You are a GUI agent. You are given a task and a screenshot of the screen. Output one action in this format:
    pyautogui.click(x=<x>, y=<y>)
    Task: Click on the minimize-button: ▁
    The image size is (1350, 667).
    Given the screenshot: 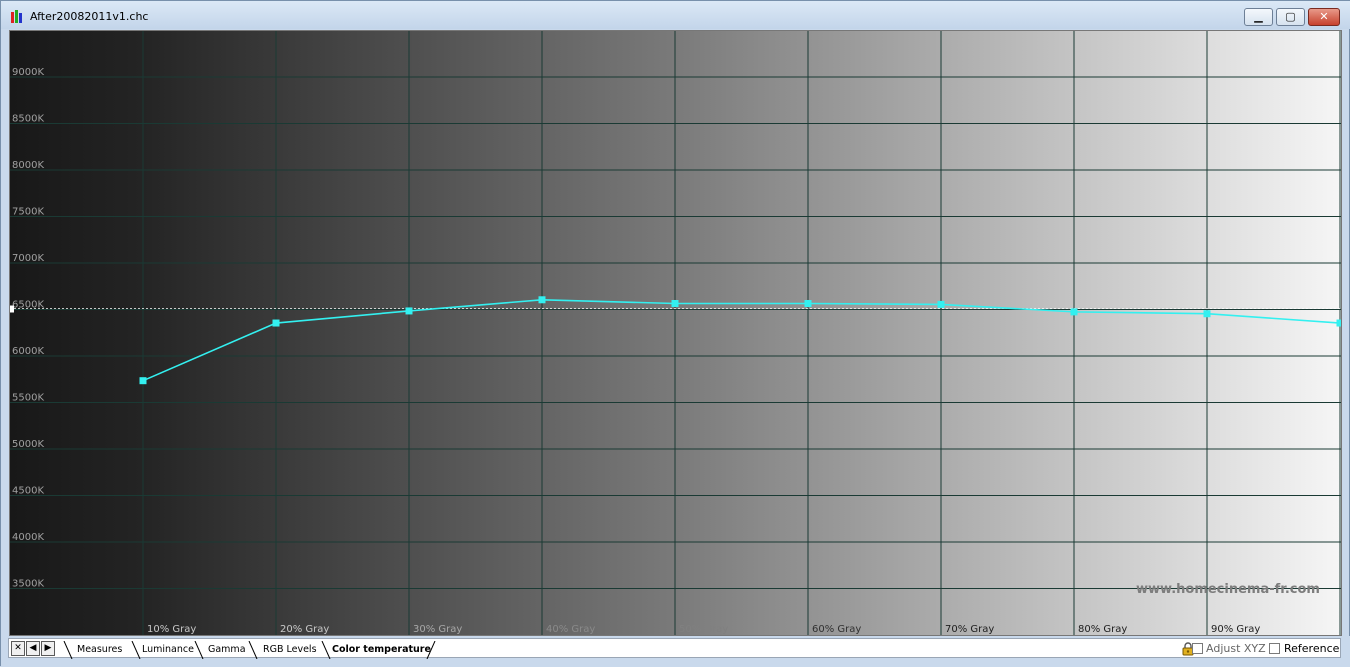 What is the action you would take?
    pyautogui.click(x=1258, y=17)
    